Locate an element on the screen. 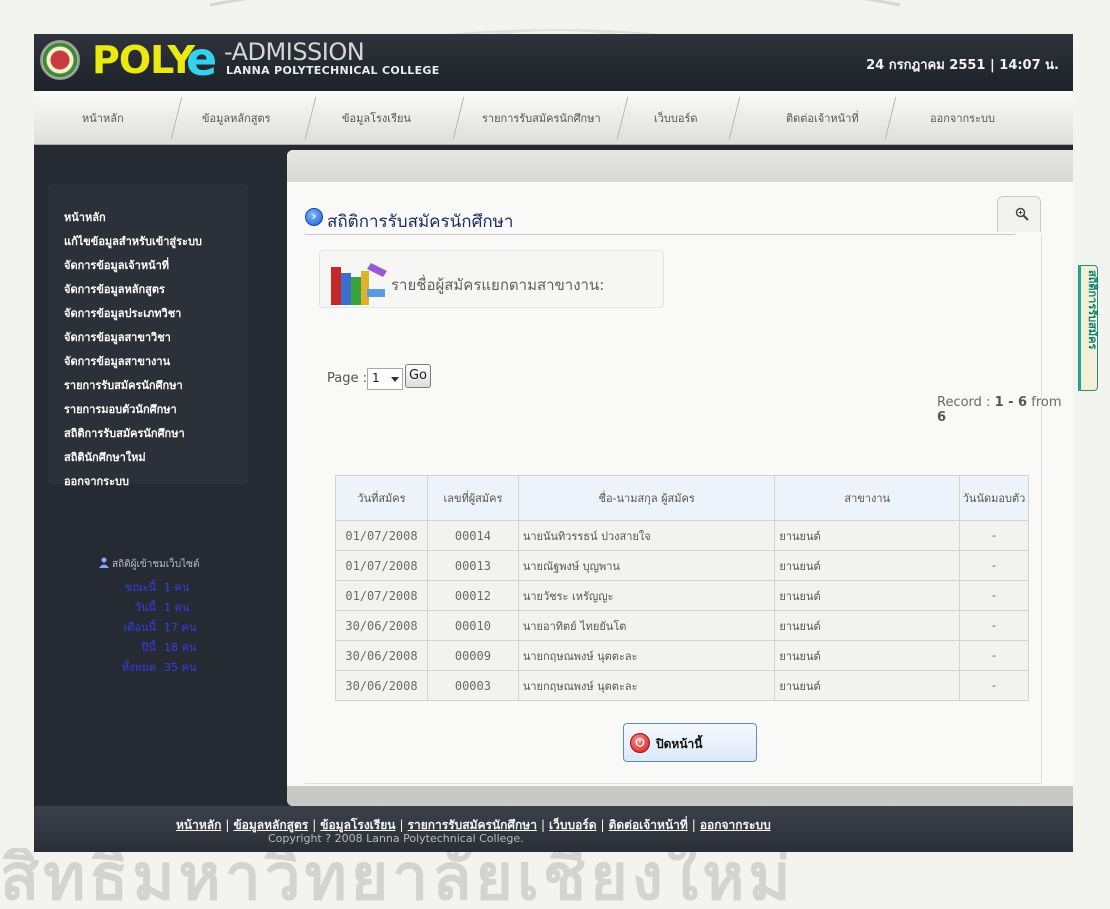 This screenshot has height=909, width=1110. sidebar-item-edit-login: แก้ไขข้อมูลสำหรับเข้าสู่ระบบ is located at coordinates (133, 241).